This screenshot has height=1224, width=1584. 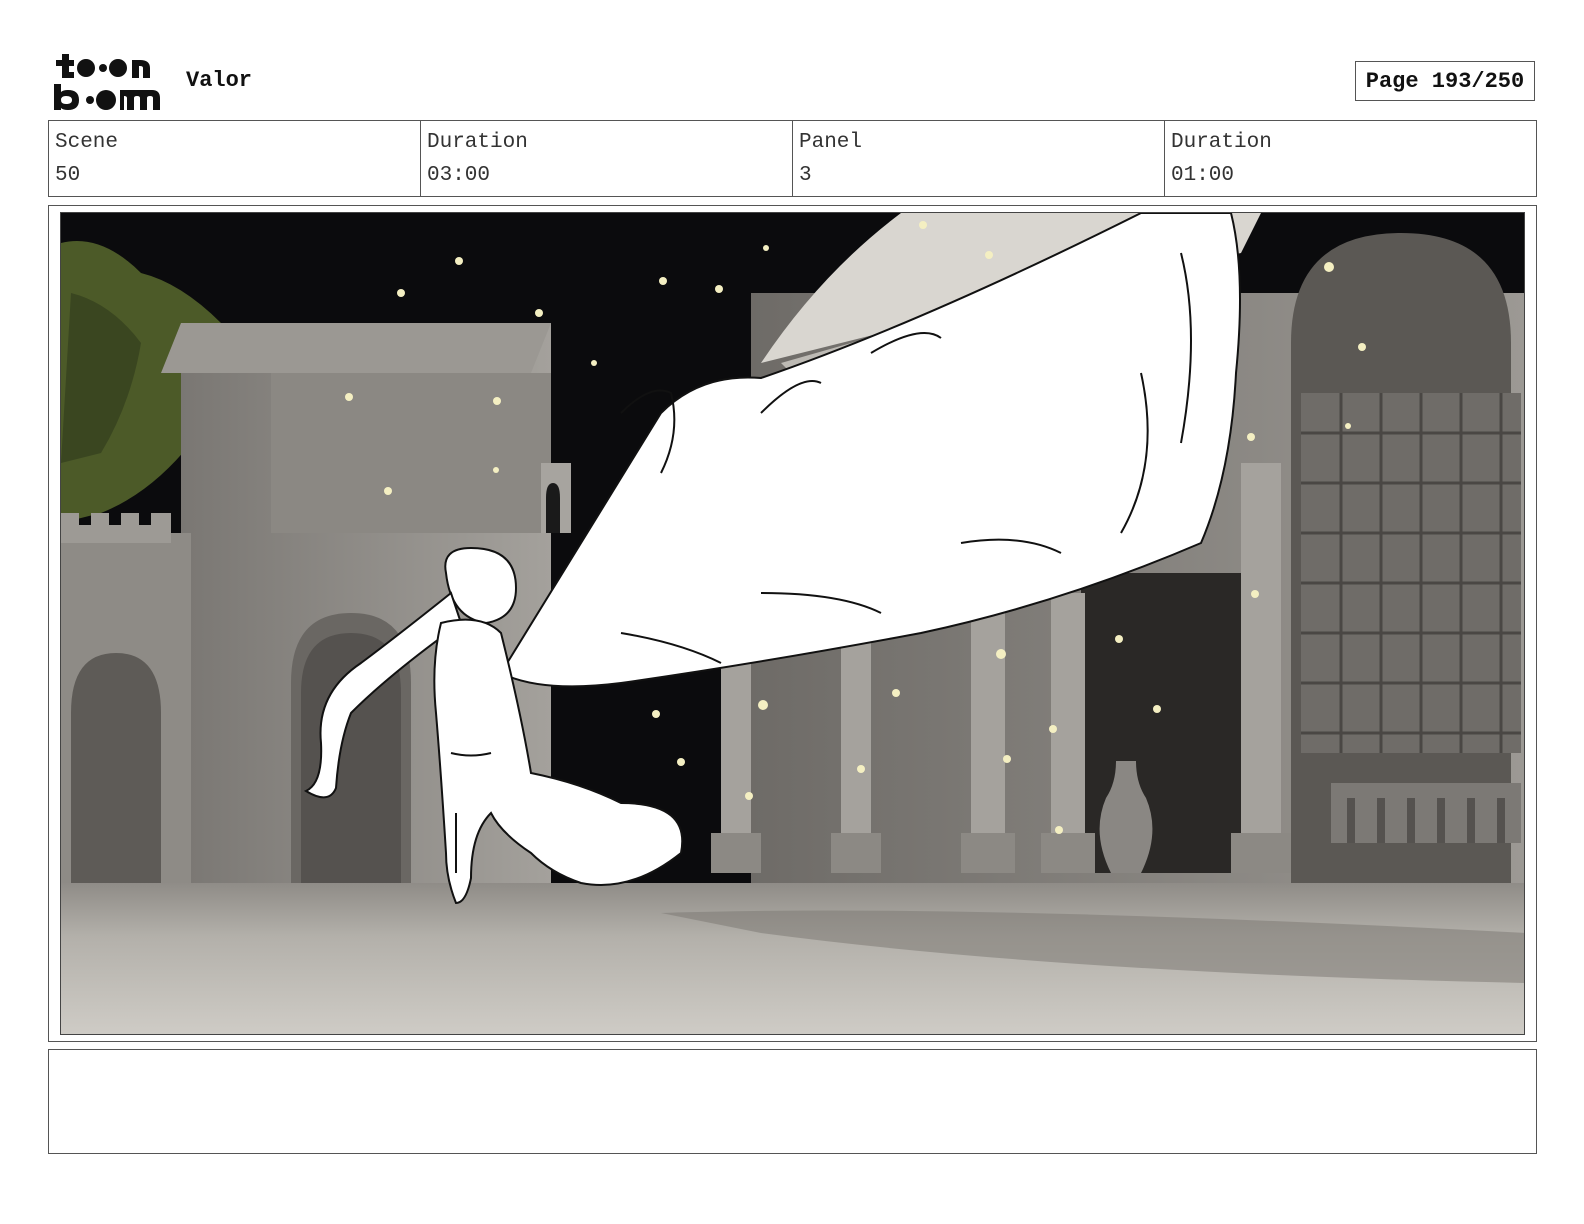 I want to click on project-title: Valor, so click(x=219, y=80).